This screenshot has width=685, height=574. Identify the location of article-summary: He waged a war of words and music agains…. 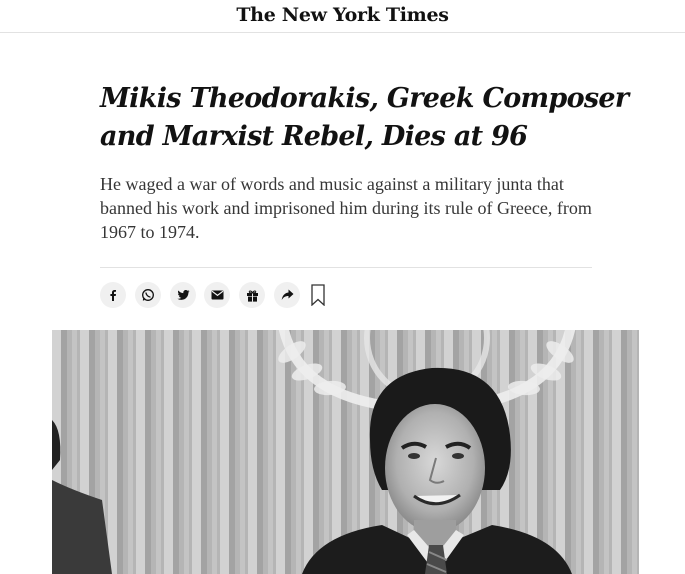
(346, 208).